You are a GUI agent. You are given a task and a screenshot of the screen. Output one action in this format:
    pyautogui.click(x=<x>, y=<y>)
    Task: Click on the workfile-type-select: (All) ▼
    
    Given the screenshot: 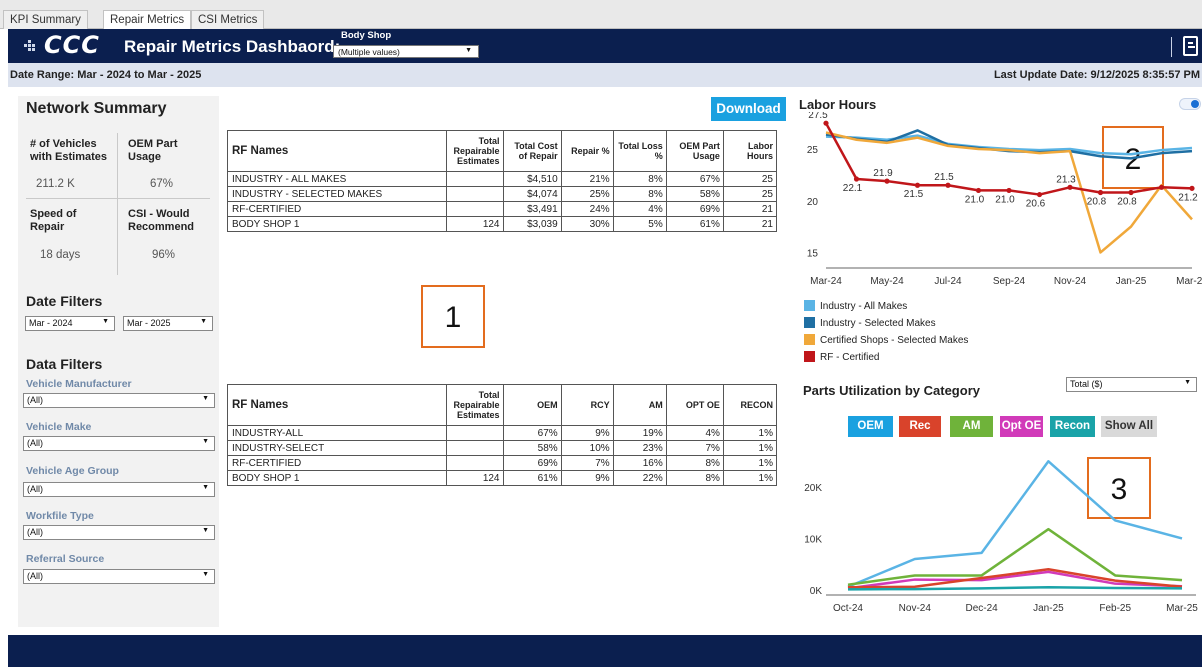 What is the action you would take?
    pyautogui.click(x=119, y=532)
    